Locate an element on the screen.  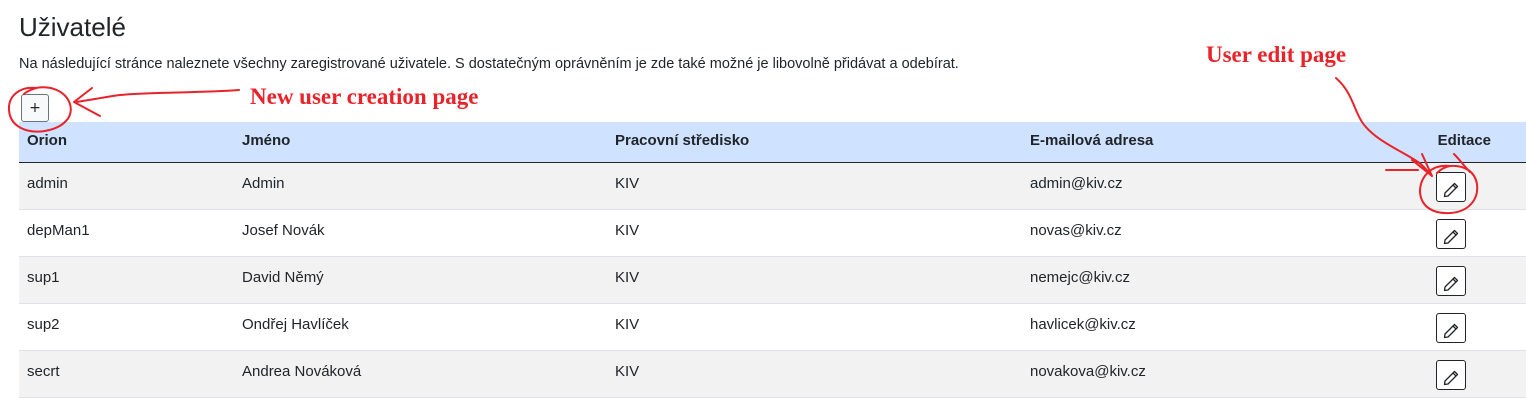
table-row: sup1 David Němý KIV nemejc@kiv.cz is located at coordinates (772, 280).